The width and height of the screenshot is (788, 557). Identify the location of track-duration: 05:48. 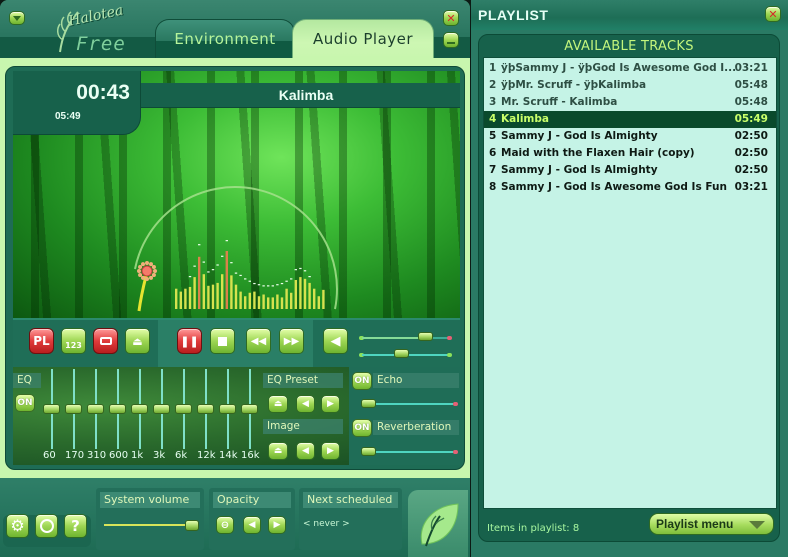
(751, 85).